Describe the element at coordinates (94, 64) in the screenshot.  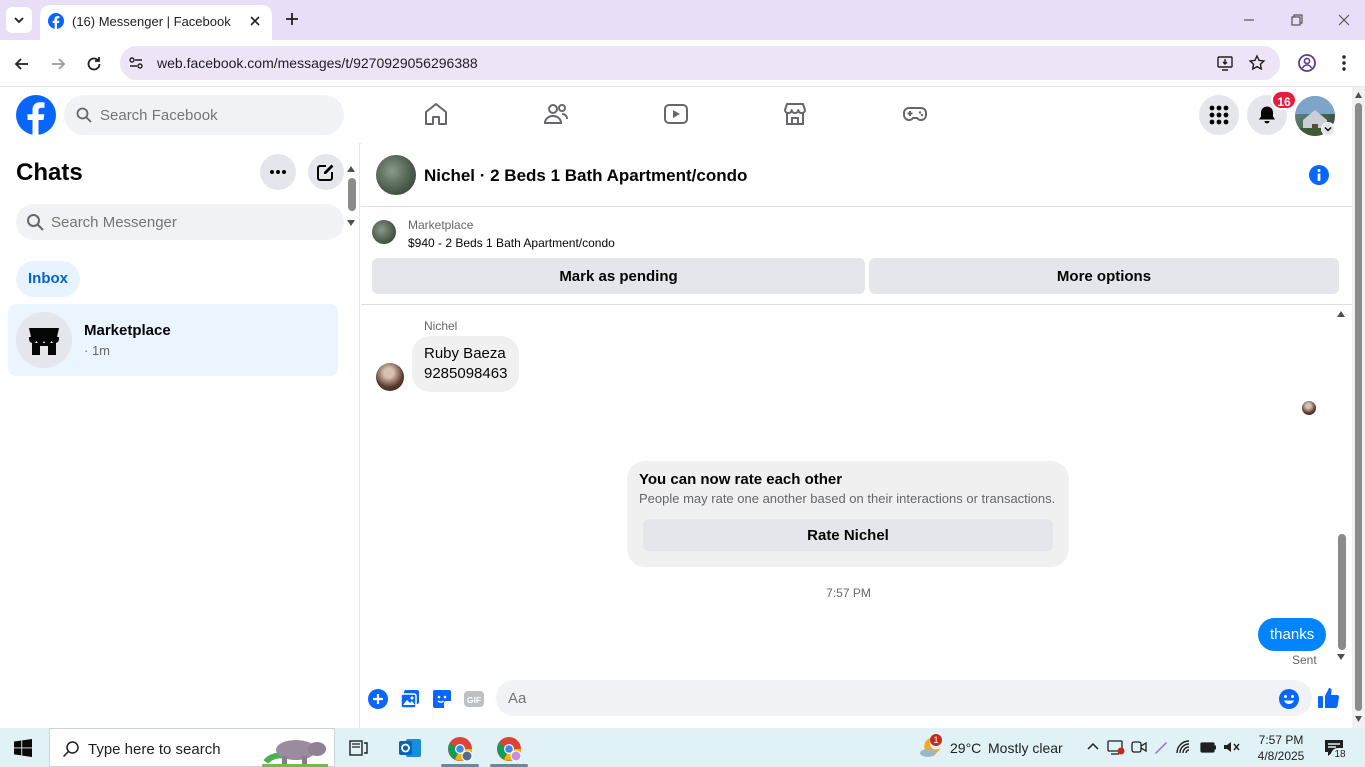
I see `reload-icon` at that location.